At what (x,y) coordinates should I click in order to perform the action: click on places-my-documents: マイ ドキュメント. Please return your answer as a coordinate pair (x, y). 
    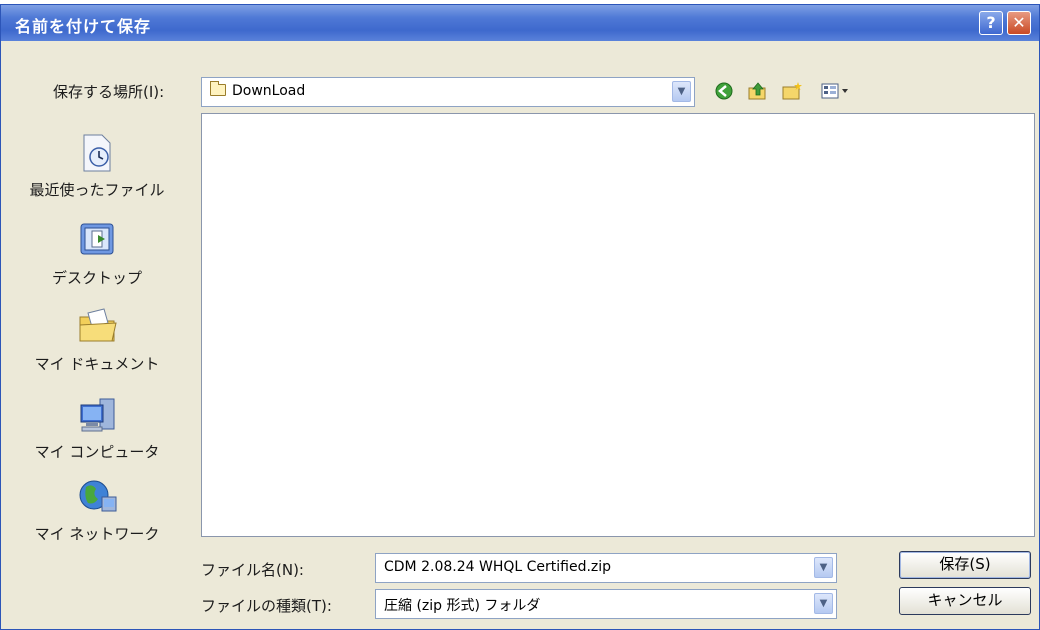
    Looking at the image, I should click on (97, 340).